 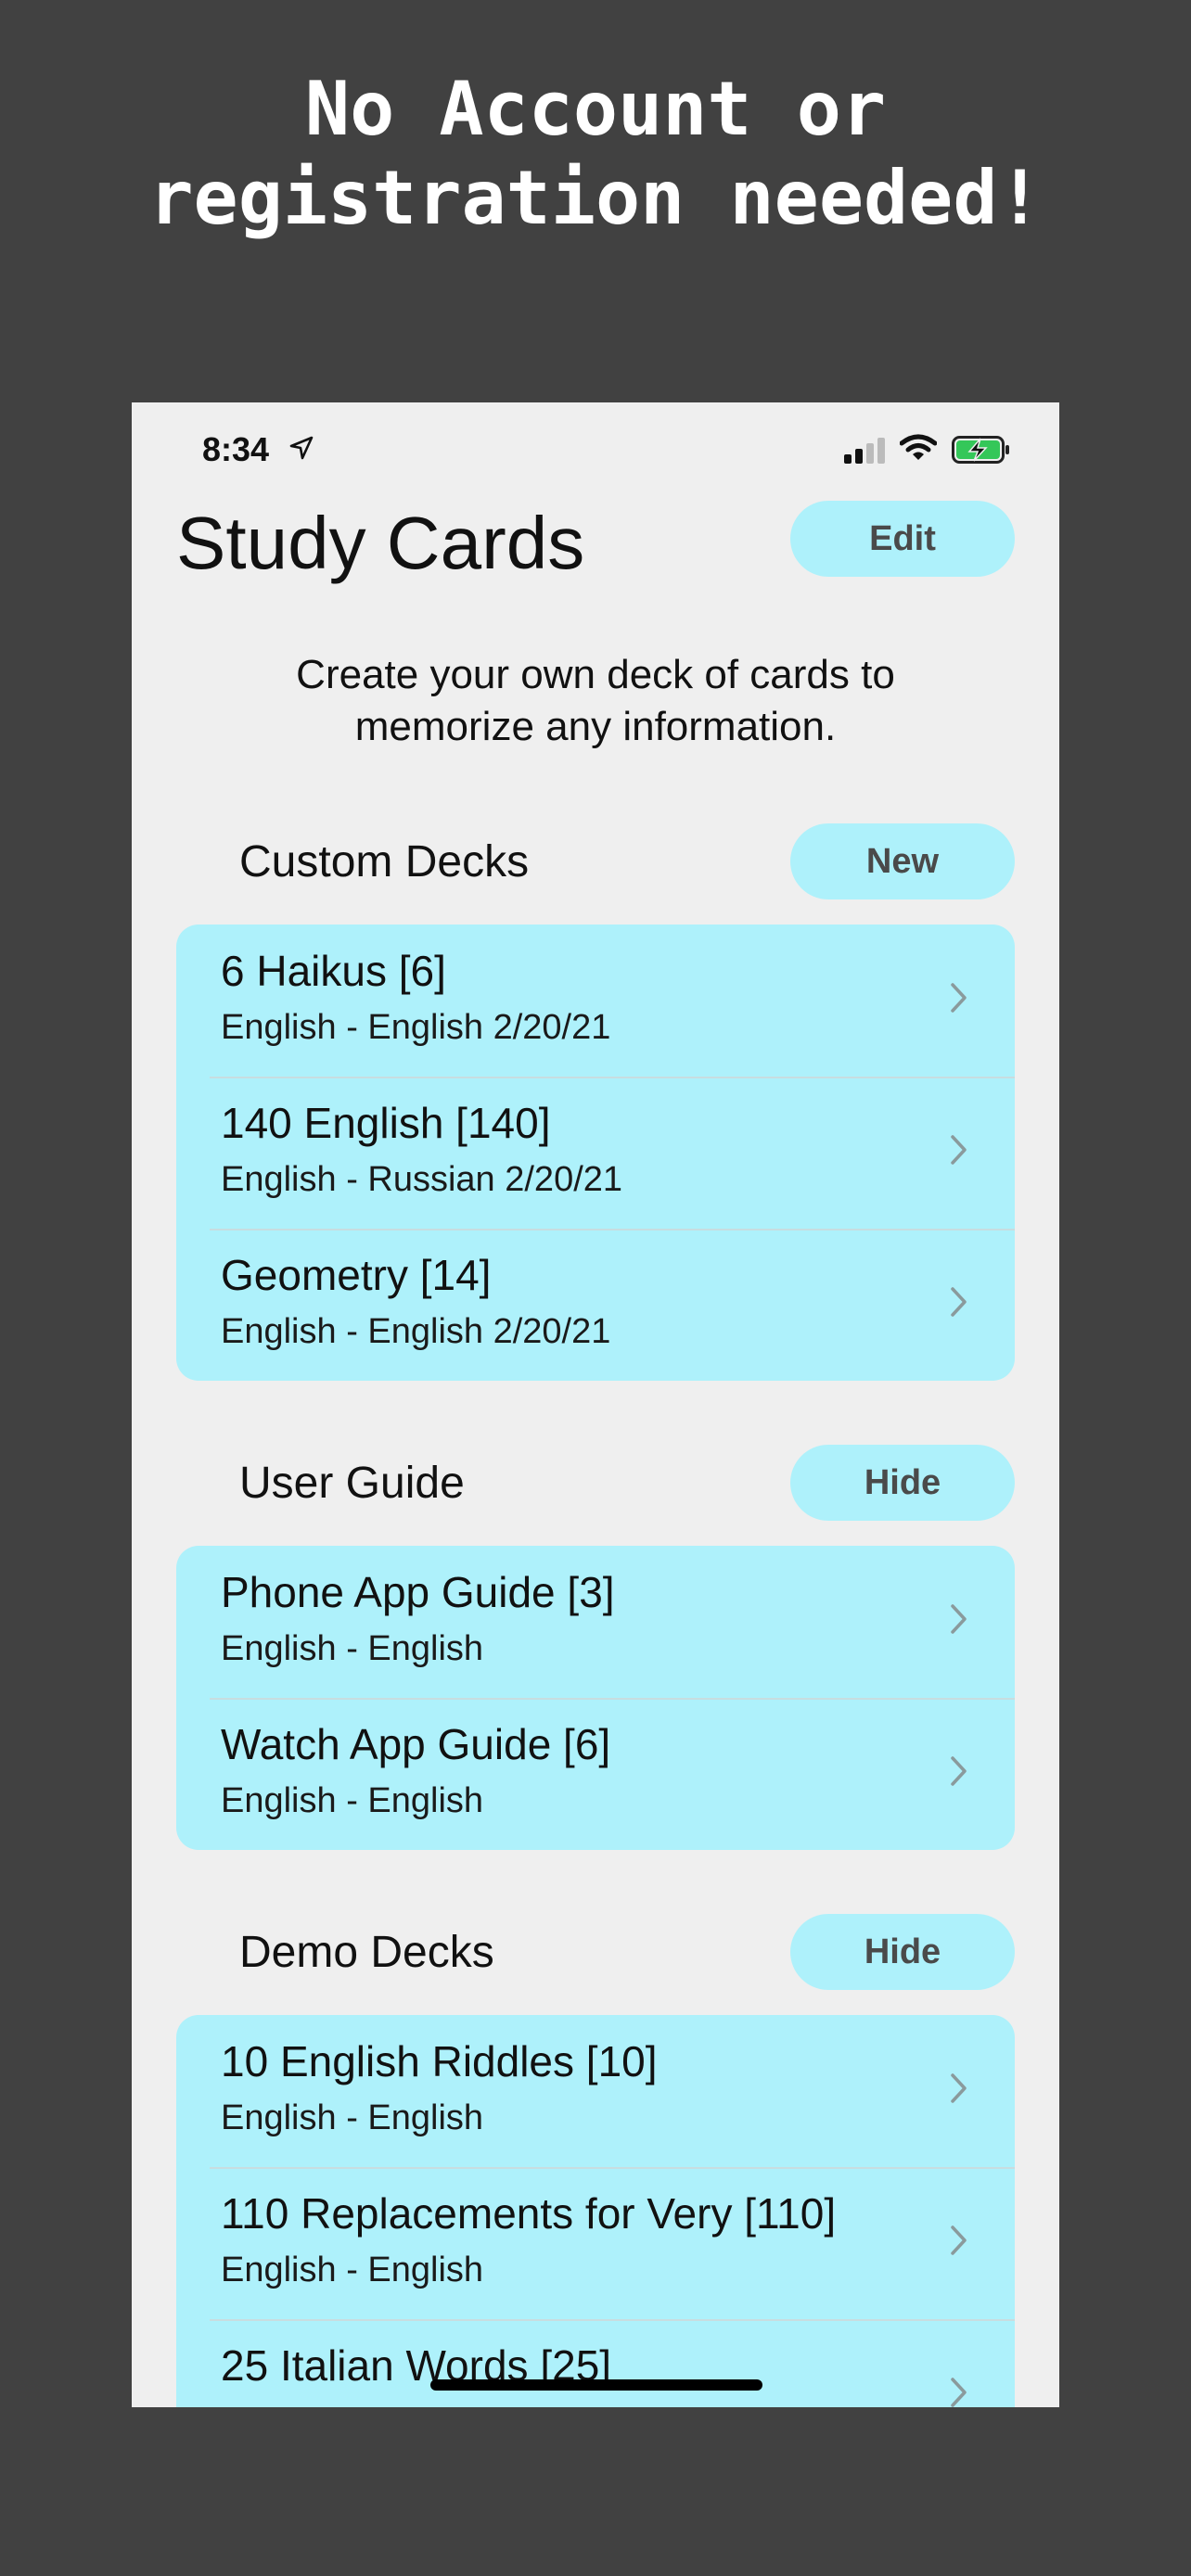 What do you see at coordinates (356, 1275) in the screenshot?
I see `deck-name: Geometry [14]` at bounding box center [356, 1275].